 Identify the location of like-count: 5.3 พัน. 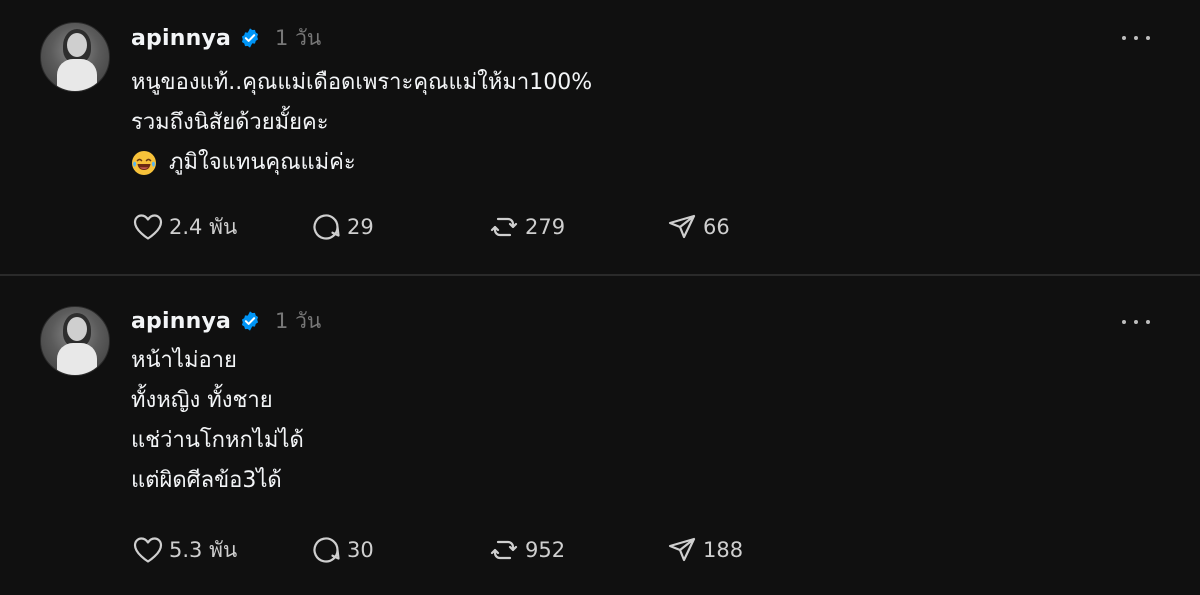
(203, 549).